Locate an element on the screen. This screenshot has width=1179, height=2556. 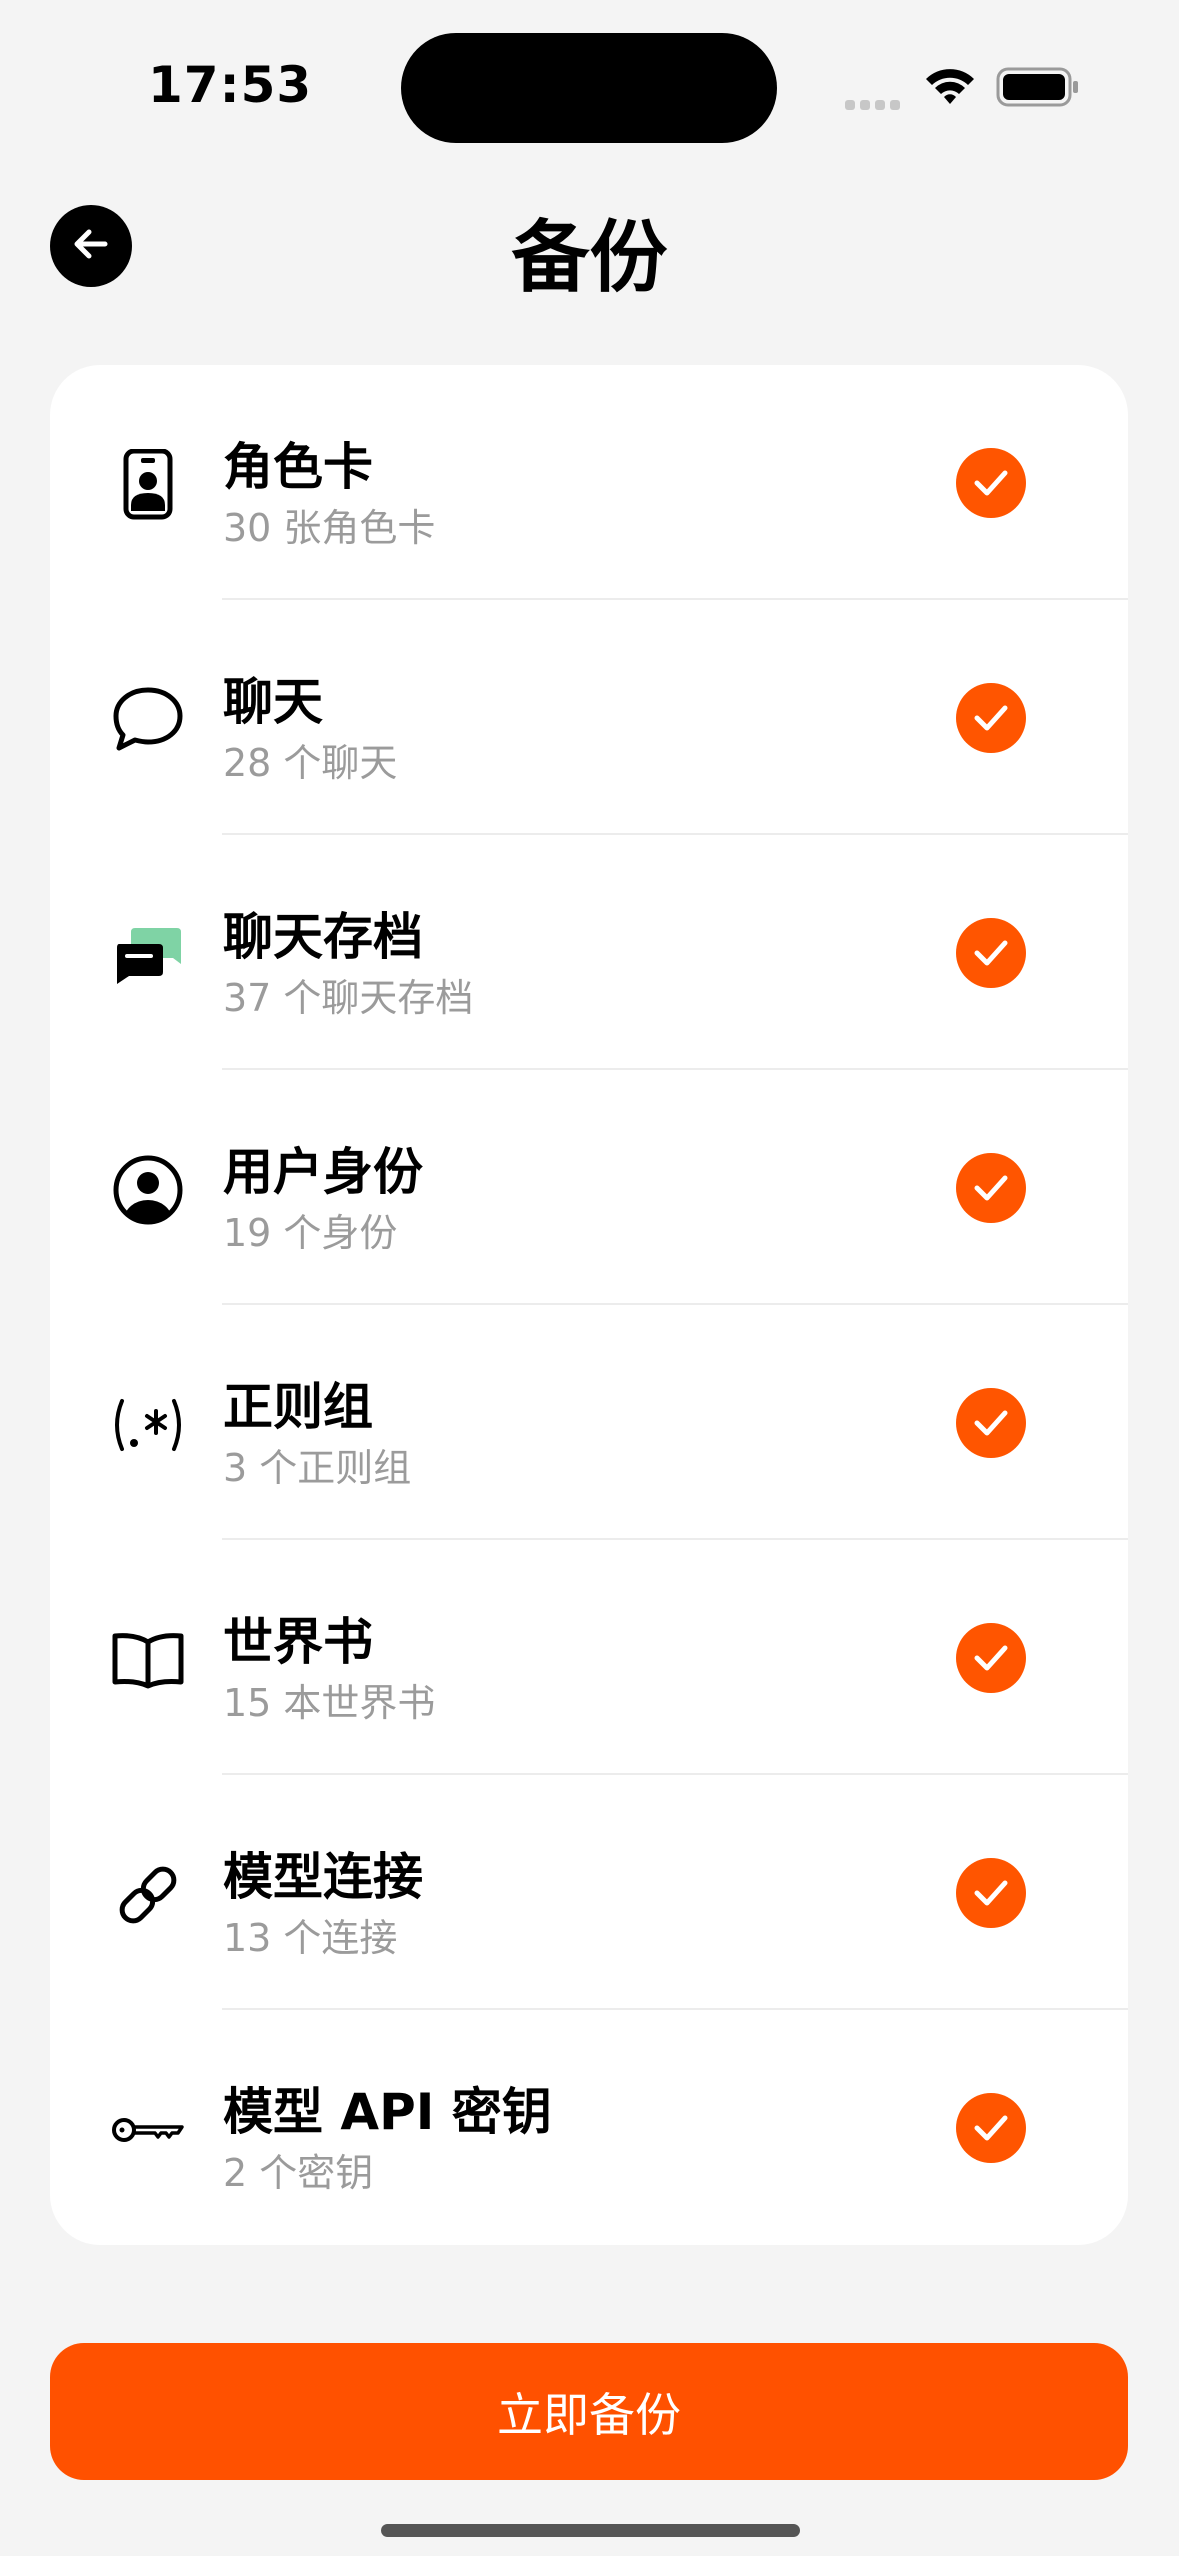
item-title: 聊天存档 is located at coordinates (323, 937).